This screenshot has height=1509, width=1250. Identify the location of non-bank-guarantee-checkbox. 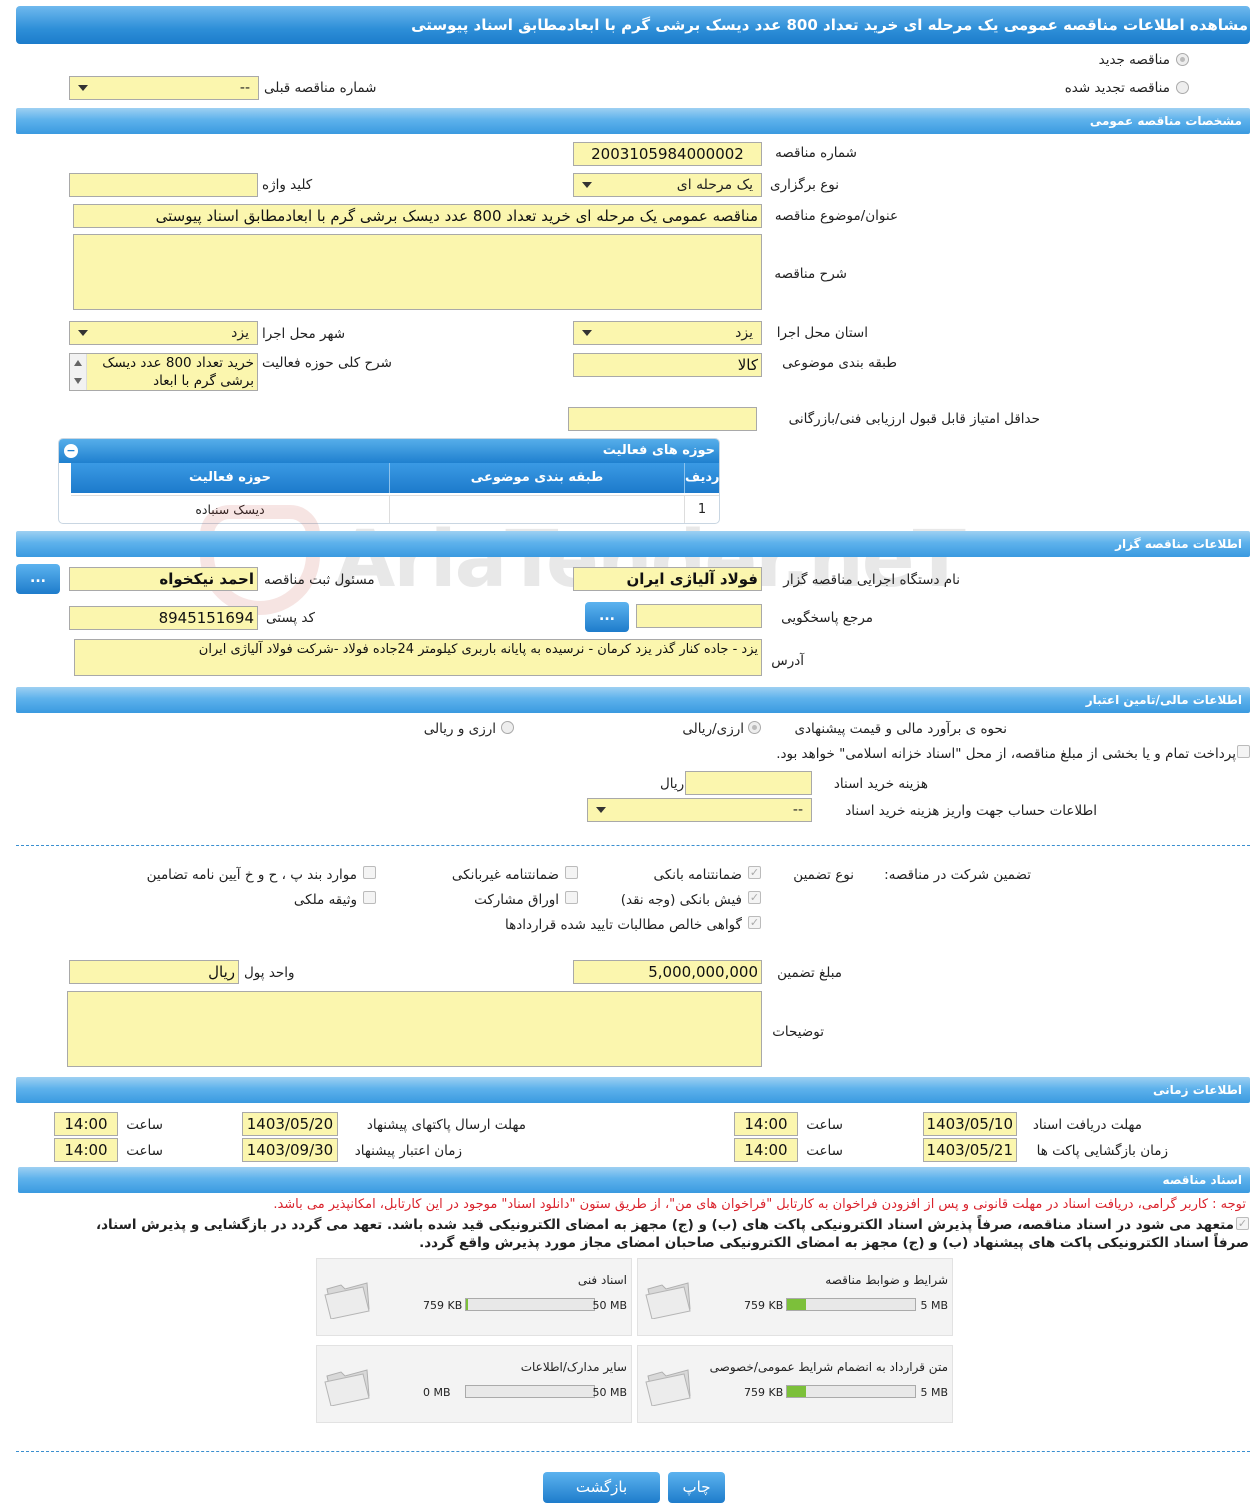
(571, 872).